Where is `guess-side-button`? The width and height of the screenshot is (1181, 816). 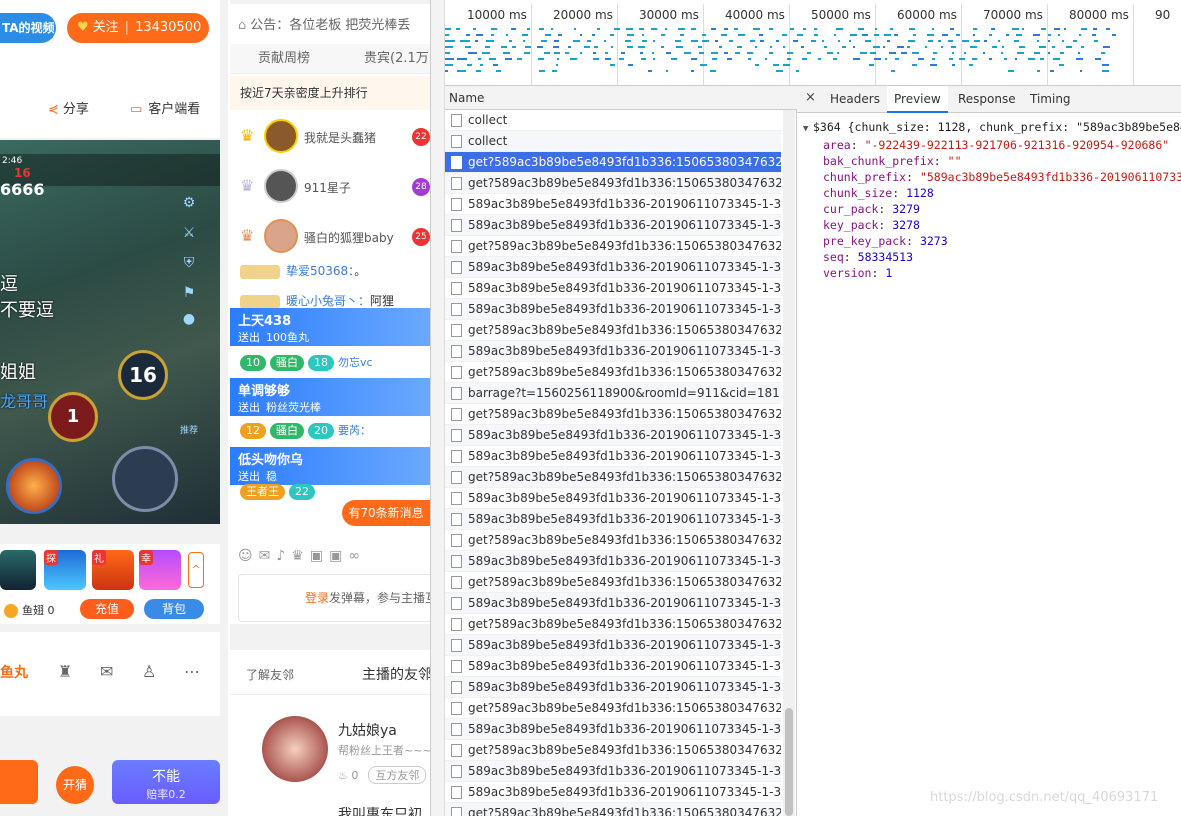 guess-side-button is located at coordinates (19, 782).